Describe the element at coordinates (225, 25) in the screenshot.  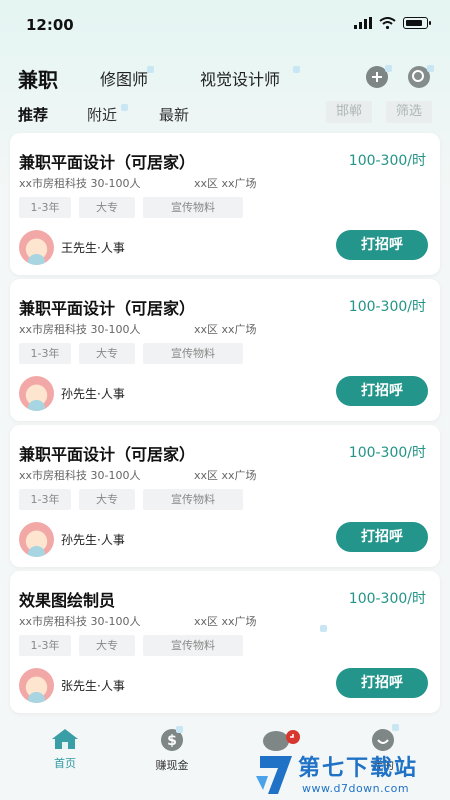
I see `status-bar: 12:00` at that location.